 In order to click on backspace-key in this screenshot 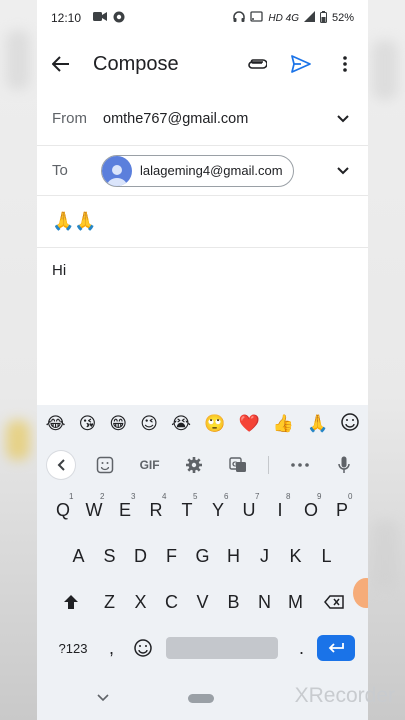, I will do `click(334, 602)`.